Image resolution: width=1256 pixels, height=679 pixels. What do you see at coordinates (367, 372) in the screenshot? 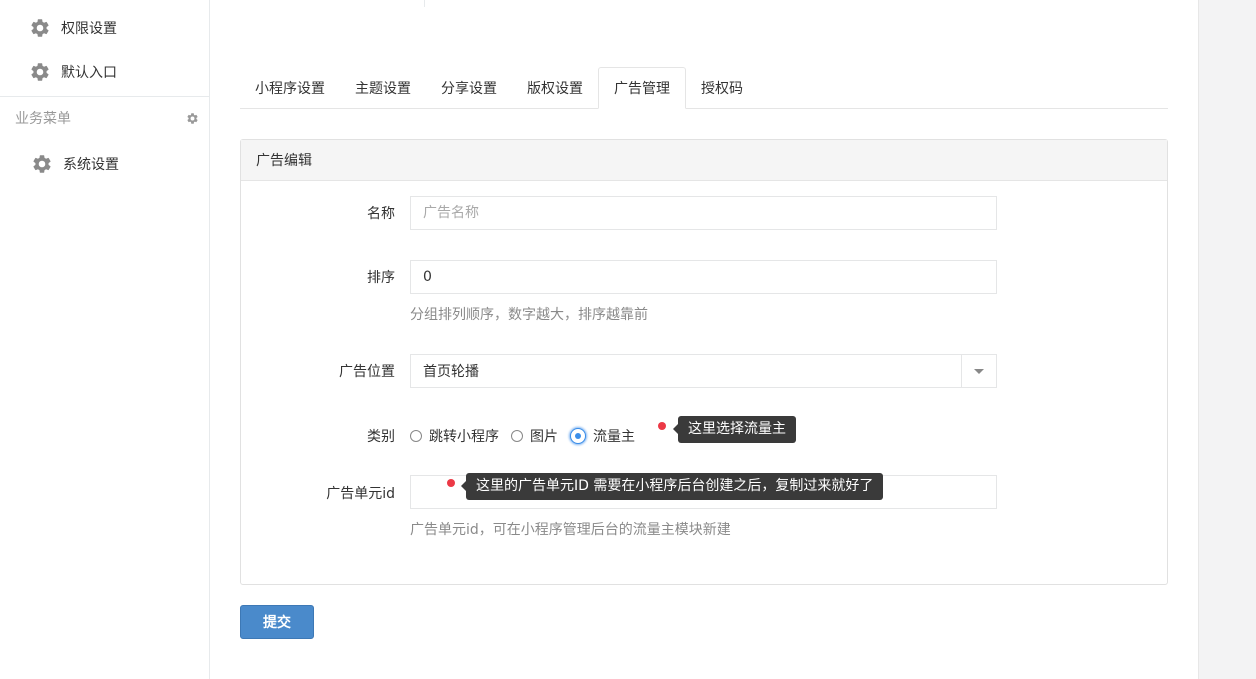
I see `position-label: 广告位置` at bounding box center [367, 372].